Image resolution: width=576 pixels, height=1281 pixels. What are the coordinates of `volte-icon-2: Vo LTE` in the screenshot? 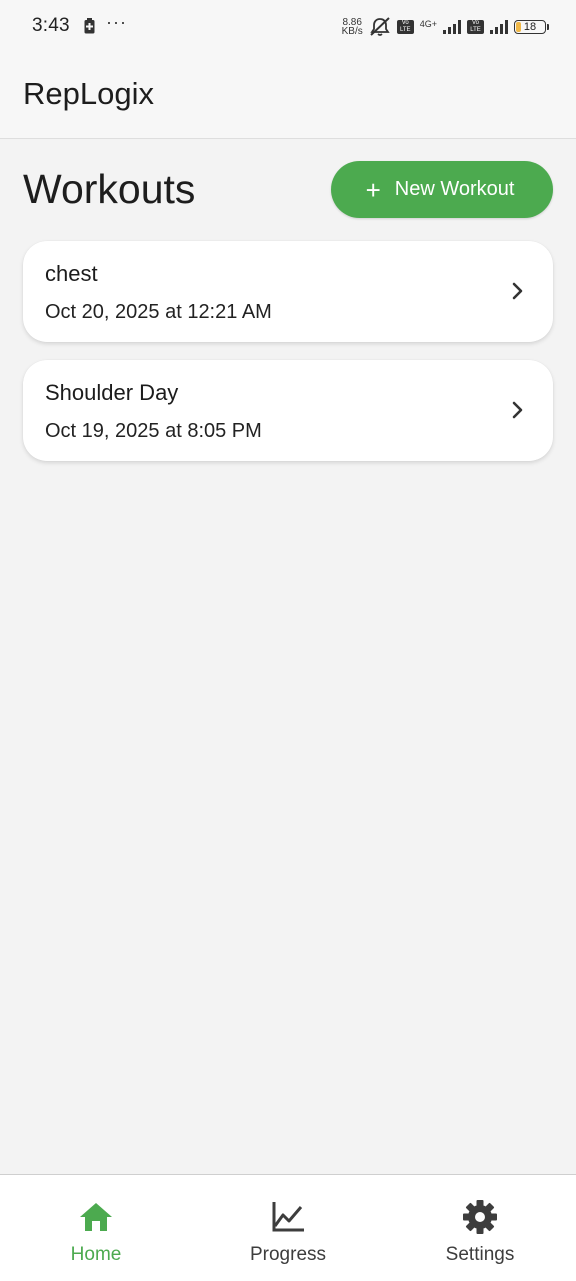 It's located at (475, 27).